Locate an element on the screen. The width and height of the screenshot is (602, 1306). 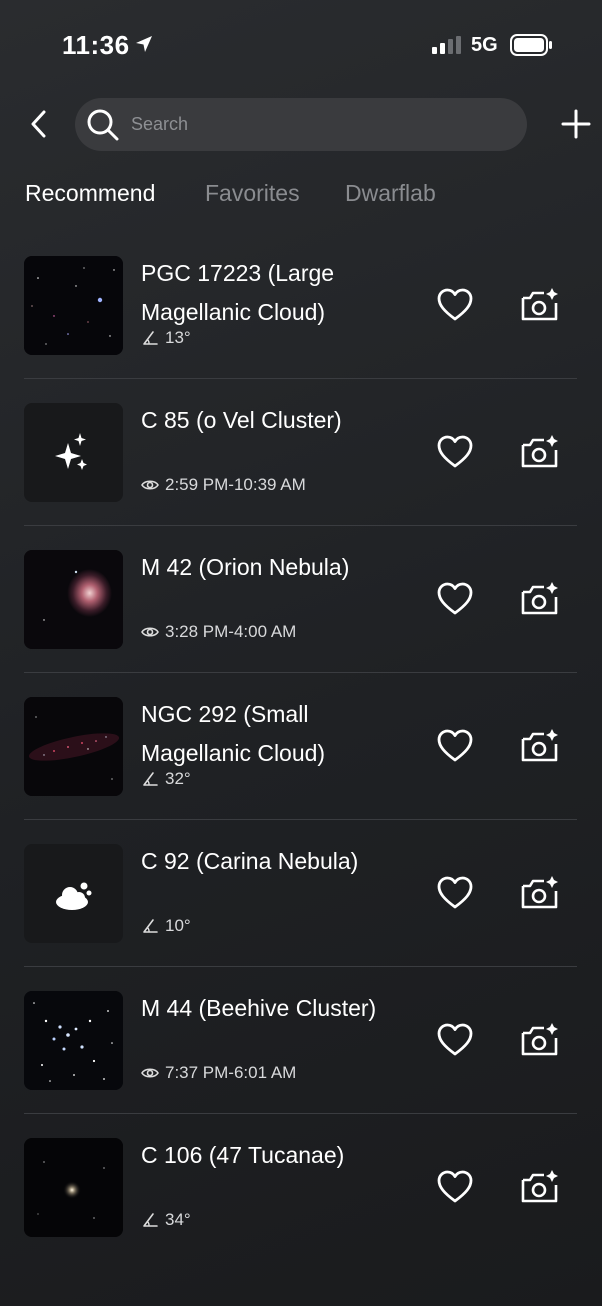
object-meta: 10° is located at coordinates (166, 926).